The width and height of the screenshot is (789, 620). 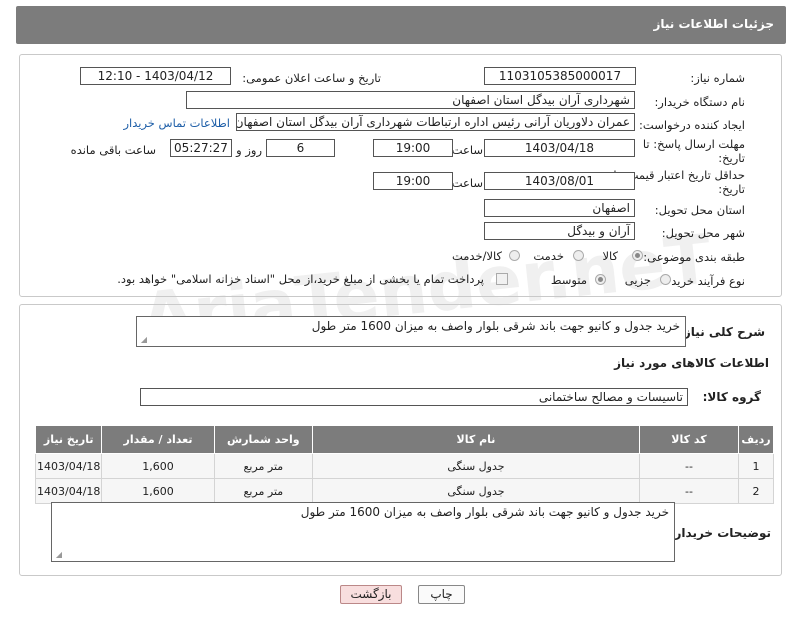 What do you see at coordinates (560, 76) in the screenshot?
I see `need-number-field: 1103105385000017` at bounding box center [560, 76].